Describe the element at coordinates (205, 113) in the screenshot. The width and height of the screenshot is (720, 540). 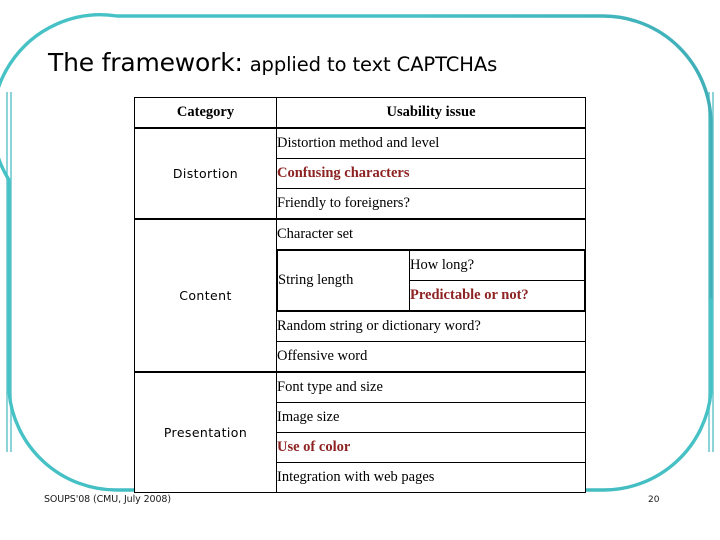
I see `column-header-category: Category` at that location.